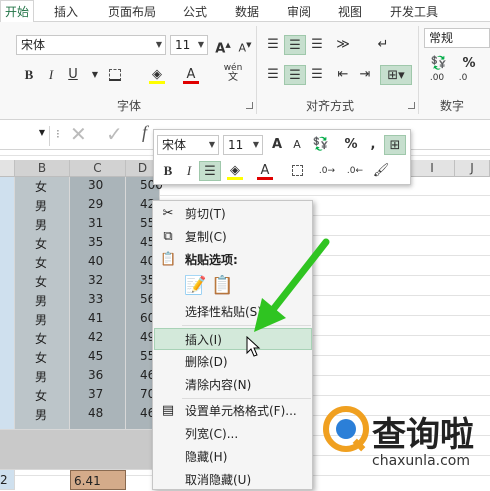 Image resolution: width=490 pixels, height=491 pixels. I want to click on menu-item-delete: 删除(D), so click(233, 362).